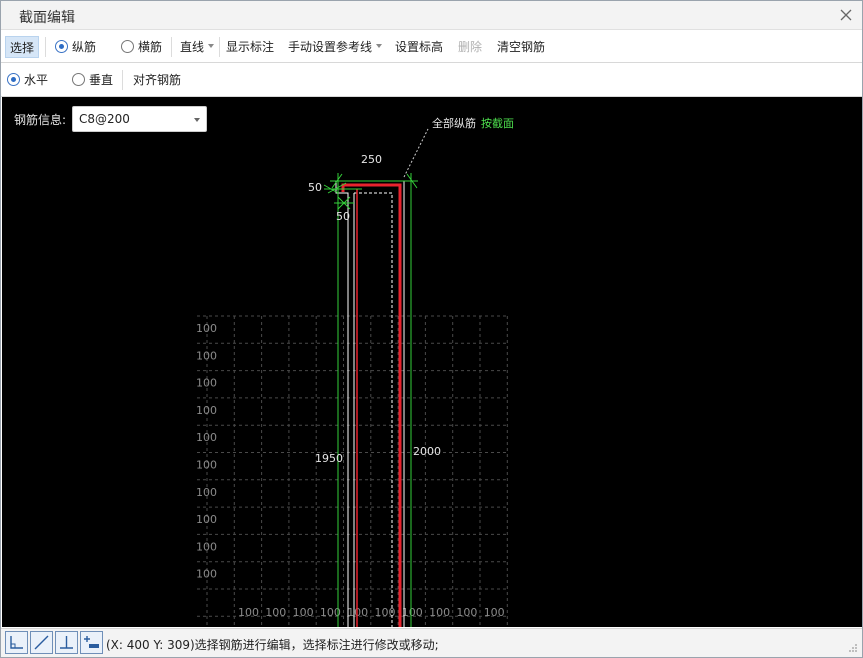 This screenshot has width=863, height=658. Describe the element at coordinates (104, 119) in the screenshot. I see `rebar-info-value: C8@200` at that location.